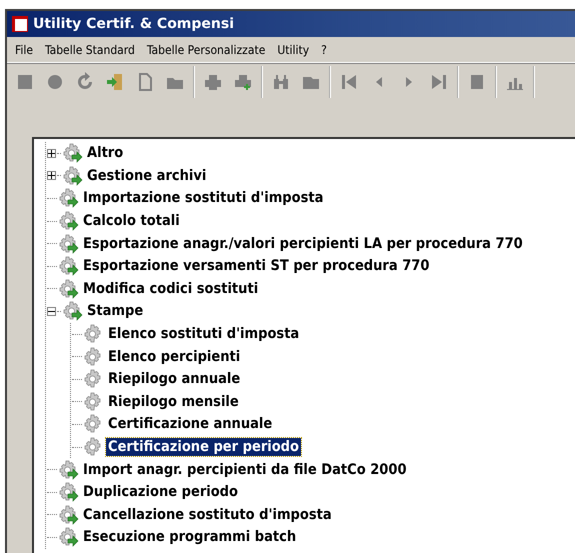  Describe the element at coordinates (115, 311) in the screenshot. I see `tree-item: Stampe` at that location.